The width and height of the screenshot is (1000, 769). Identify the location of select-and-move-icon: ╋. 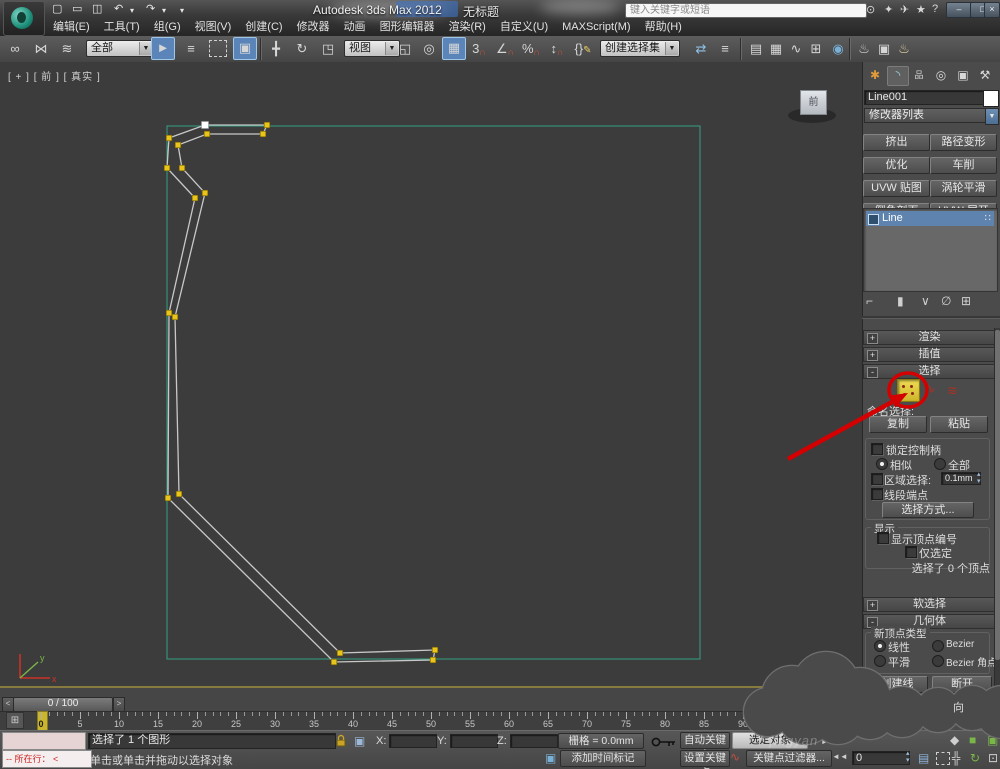
(276, 48).